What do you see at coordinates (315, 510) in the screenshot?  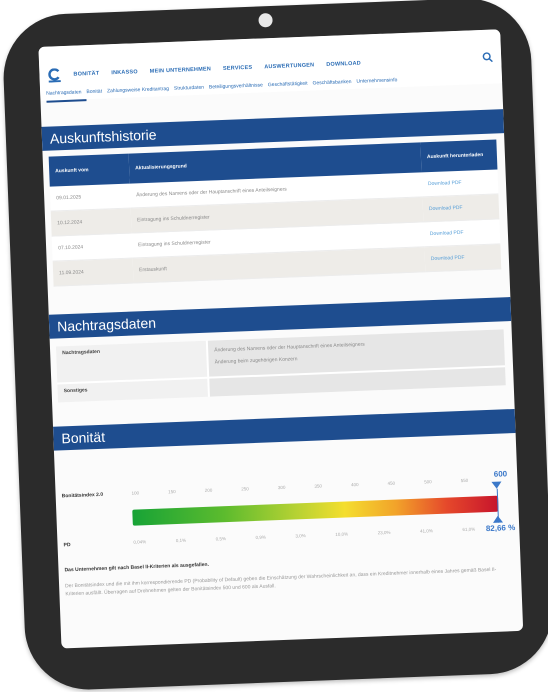 I see `bonitaet-gradient-bar` at bounding box center [315, 510].